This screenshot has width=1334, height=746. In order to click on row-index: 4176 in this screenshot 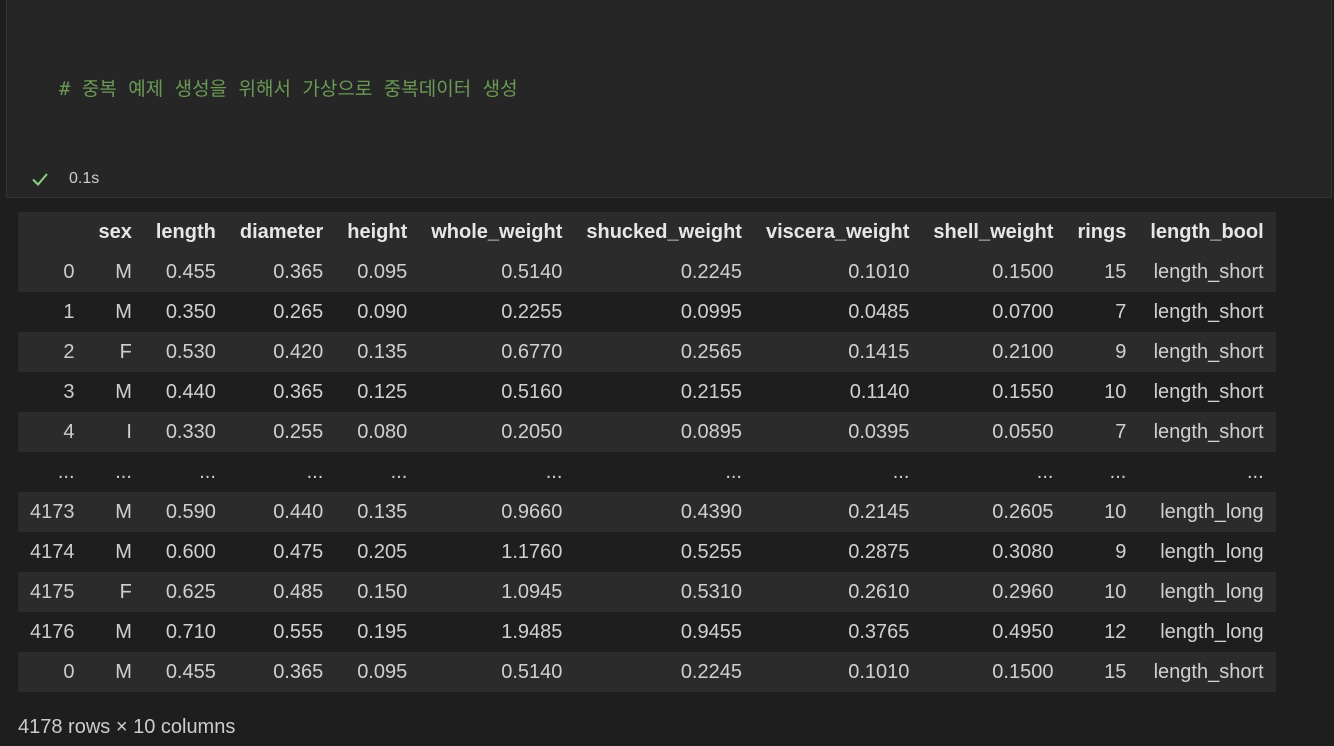, I will do `click(52, 632)`.